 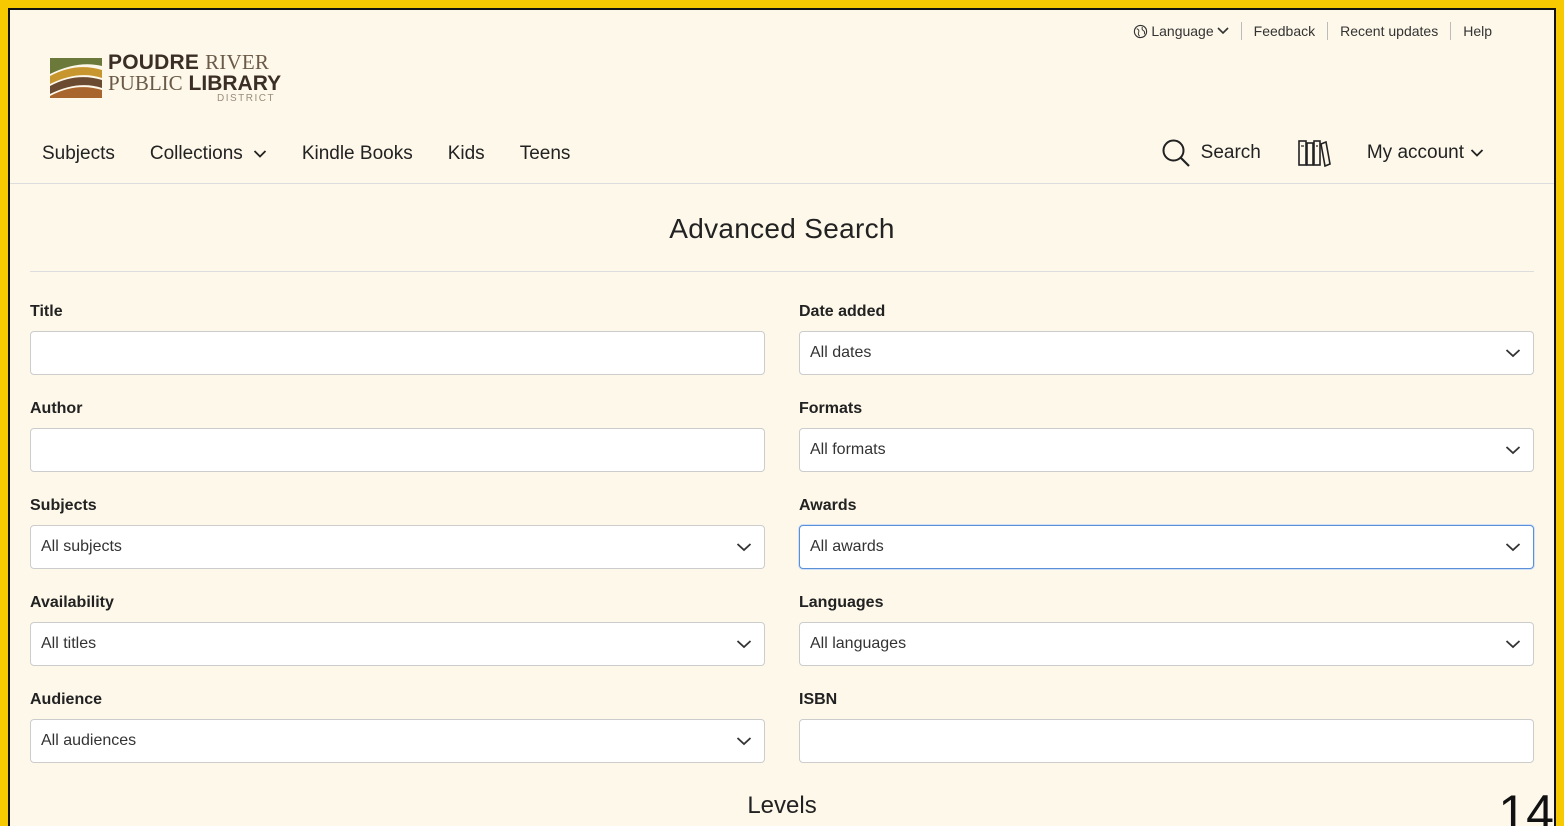 I want to click on availability-label: Availability, so click(x=72, y=602).